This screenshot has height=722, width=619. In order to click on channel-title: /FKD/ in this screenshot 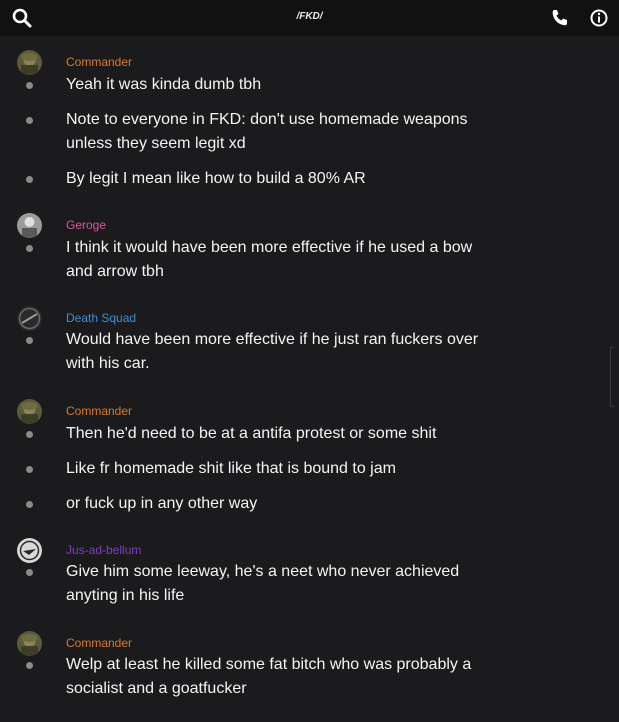, I will do `click(309, 16)`.